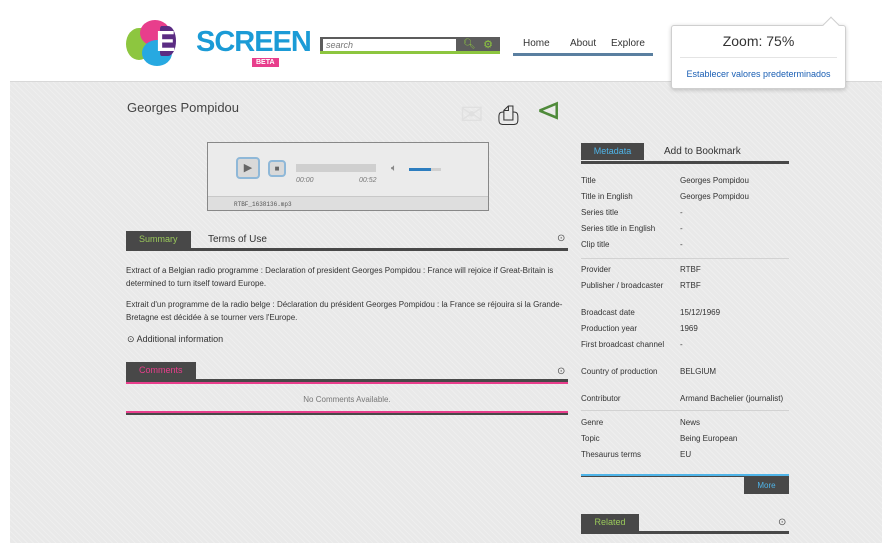  Describe the element at coordinates (689, 328) in the screenshot. I see `metadata-value: 1969` at that location.